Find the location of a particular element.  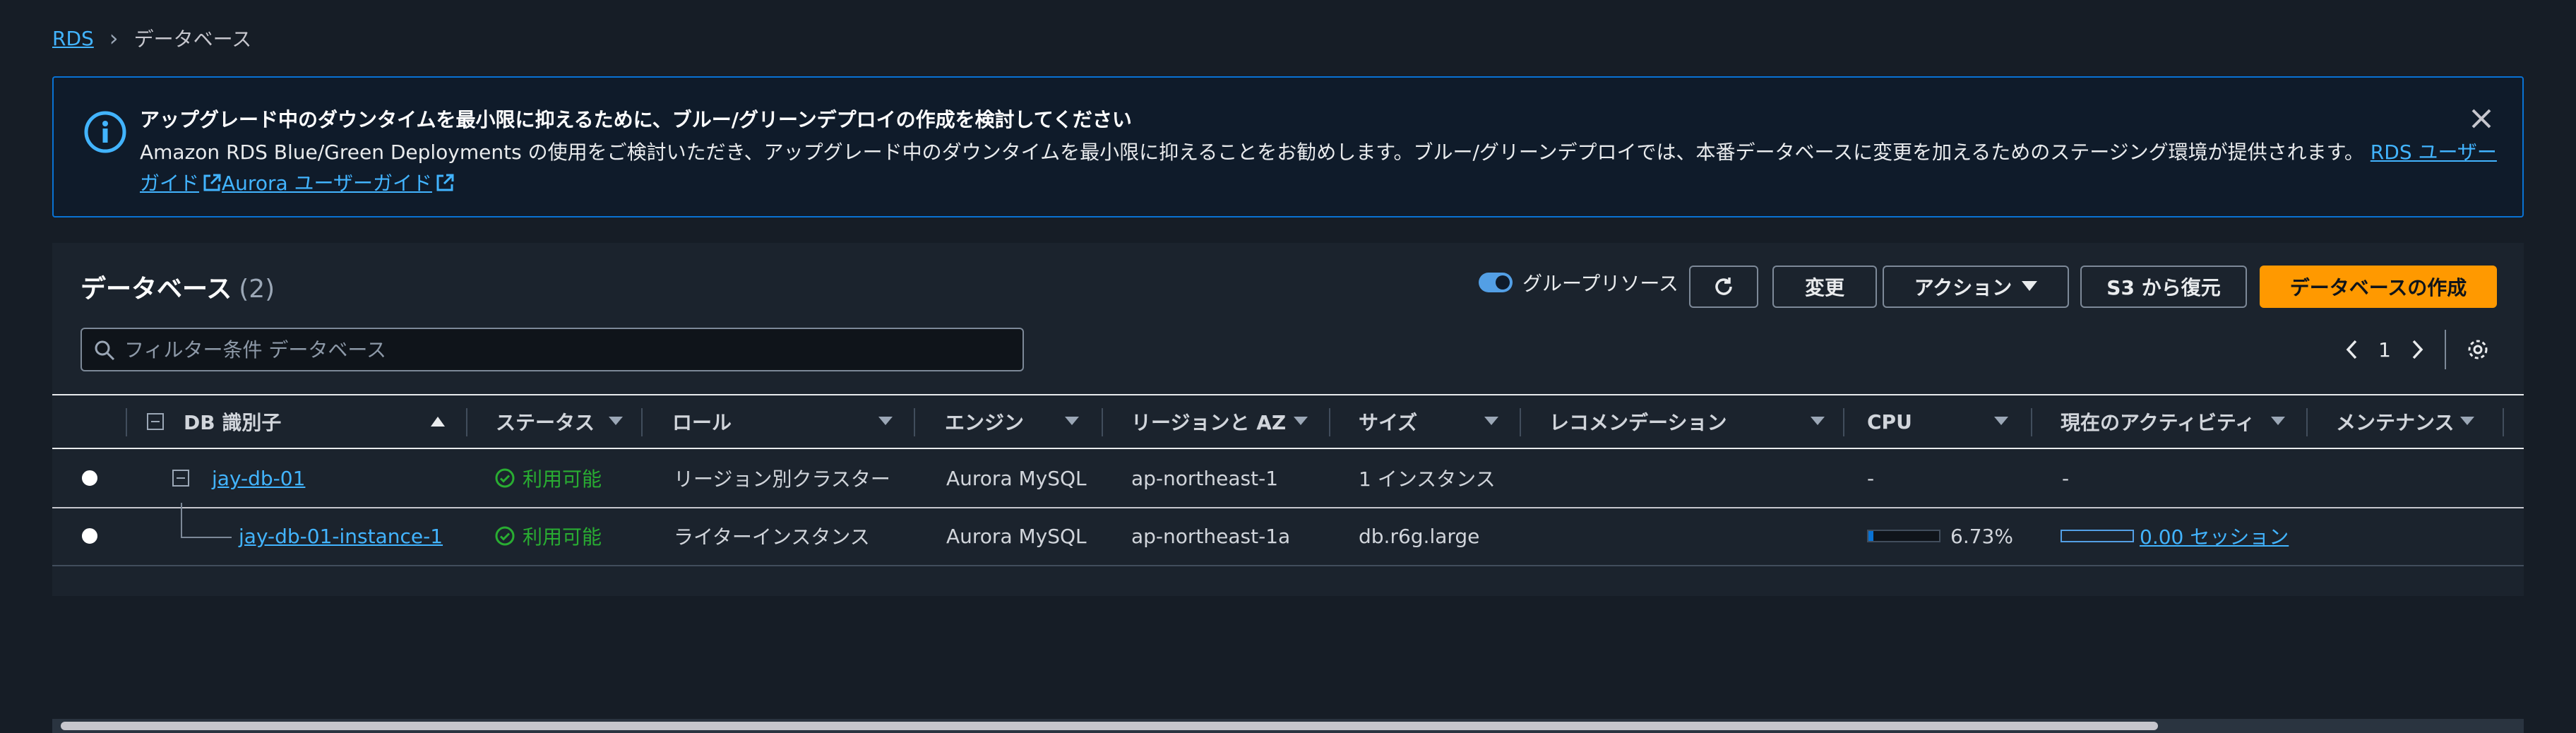

chevron-left-icon is located at coordinates (2351, 349).